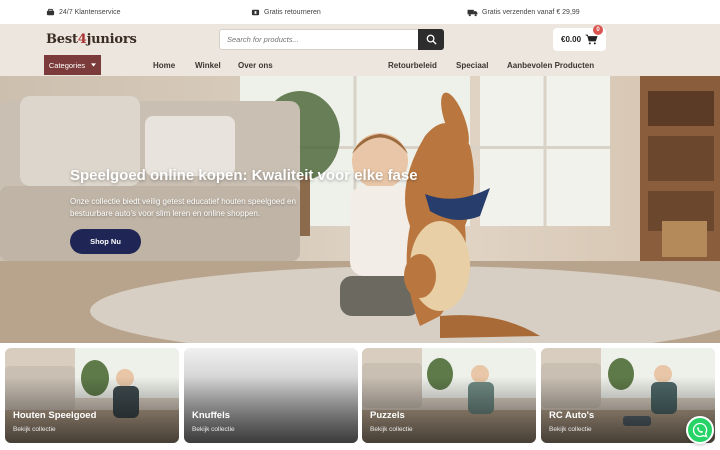 This screenshot has width=720, height=450. I want to click on returns-text: Gratis retourneren, so click(292, 12).